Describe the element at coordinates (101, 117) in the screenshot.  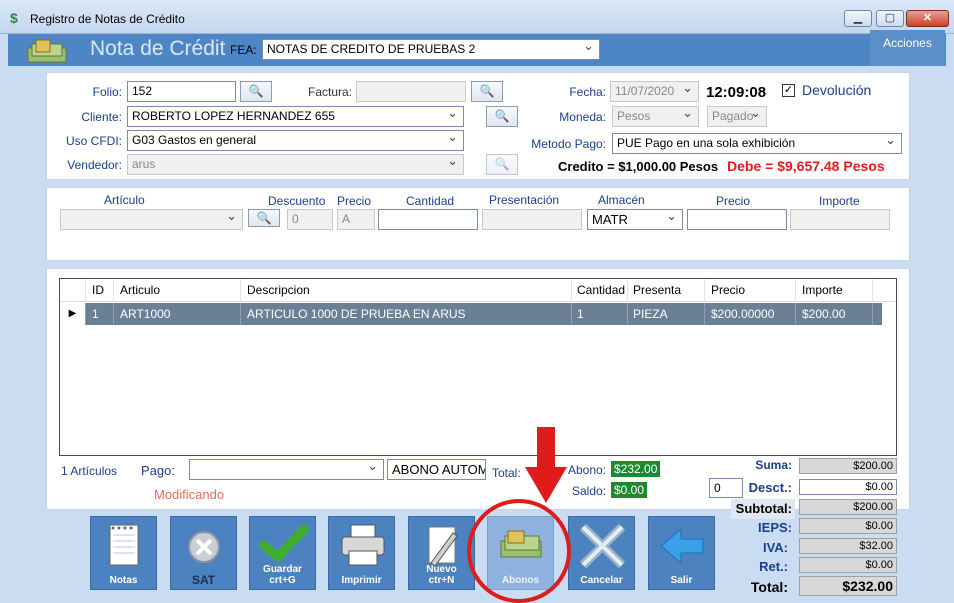
I see `cliente-label: Cliente:` at that location.